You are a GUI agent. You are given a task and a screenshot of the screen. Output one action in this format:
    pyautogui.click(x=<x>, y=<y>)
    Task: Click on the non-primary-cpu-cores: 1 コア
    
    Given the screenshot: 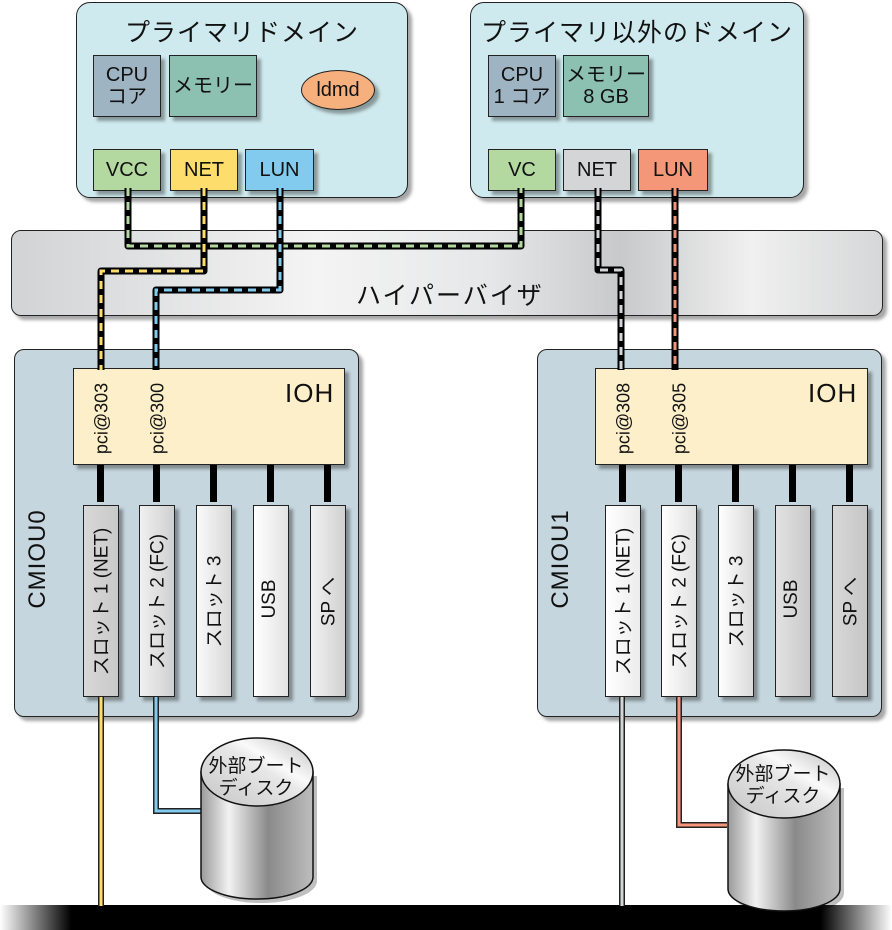 What is the action you would take?
    pyautogui.click(x=522, y=97)
    